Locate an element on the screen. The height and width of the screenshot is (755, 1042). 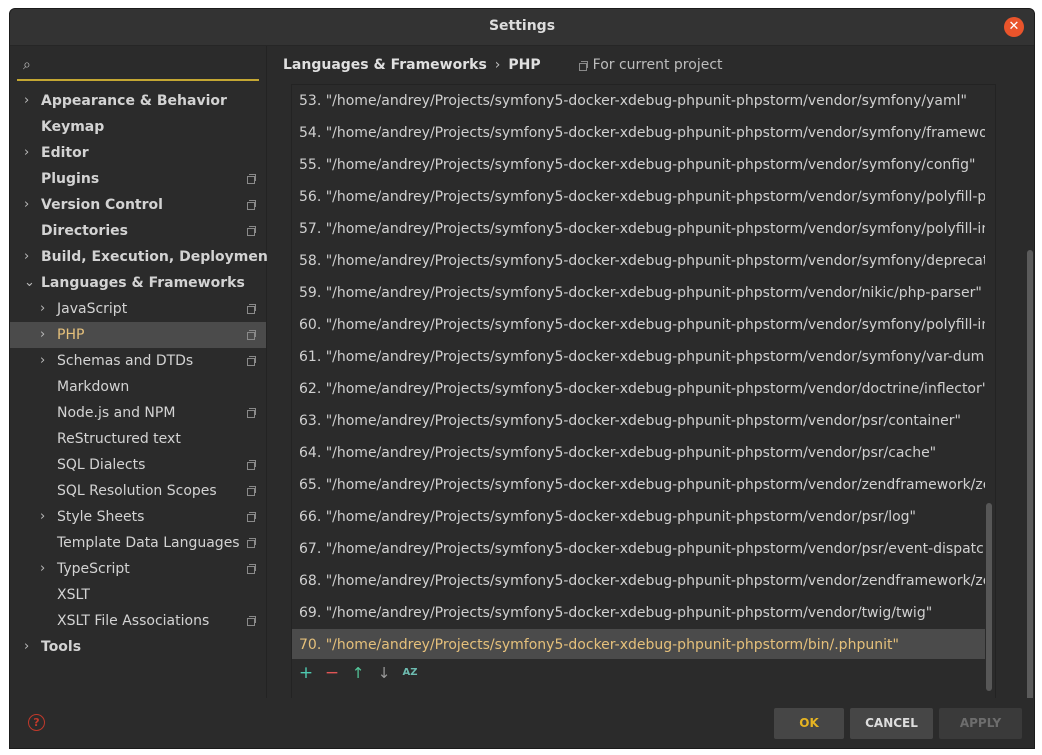
sidebar-item-label: JavaScript is located at coordinates (92, 309).